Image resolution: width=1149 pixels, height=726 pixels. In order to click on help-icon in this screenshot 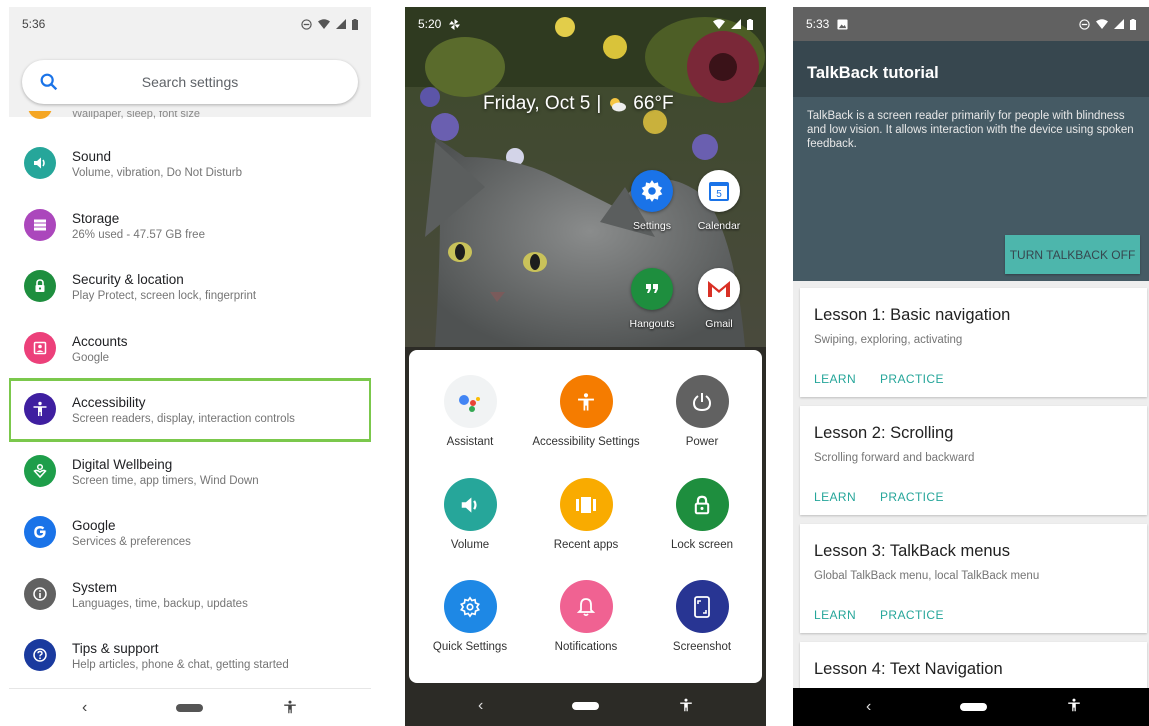, I will do `click(40, 655)`.